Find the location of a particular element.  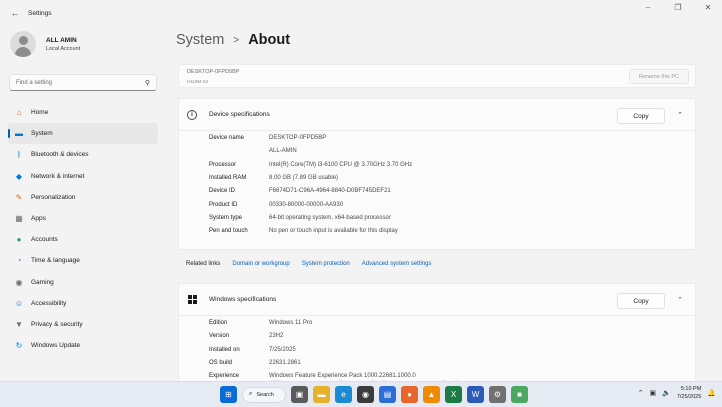

excel-icon: X is located at coordinates (453, 394).